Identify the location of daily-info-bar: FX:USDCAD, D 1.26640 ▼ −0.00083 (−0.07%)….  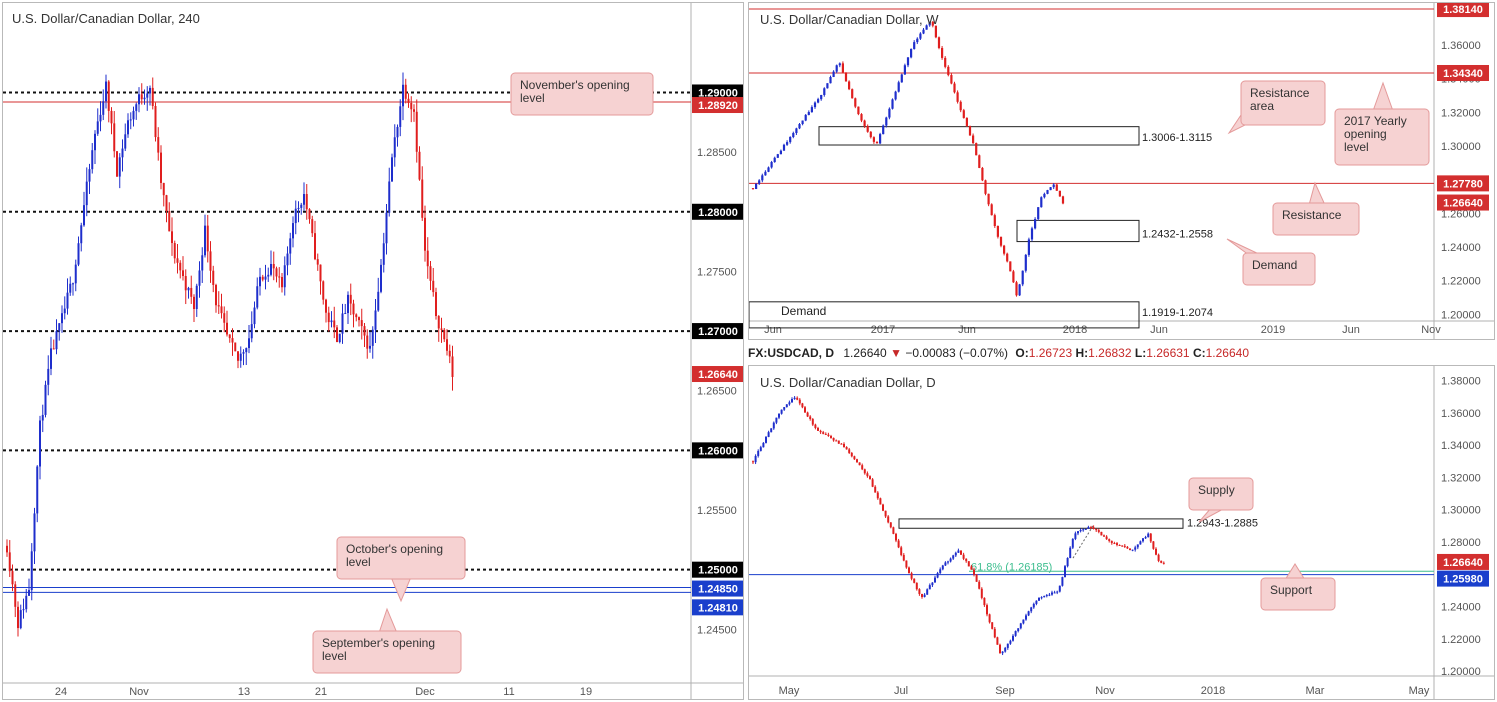
(998, 353).